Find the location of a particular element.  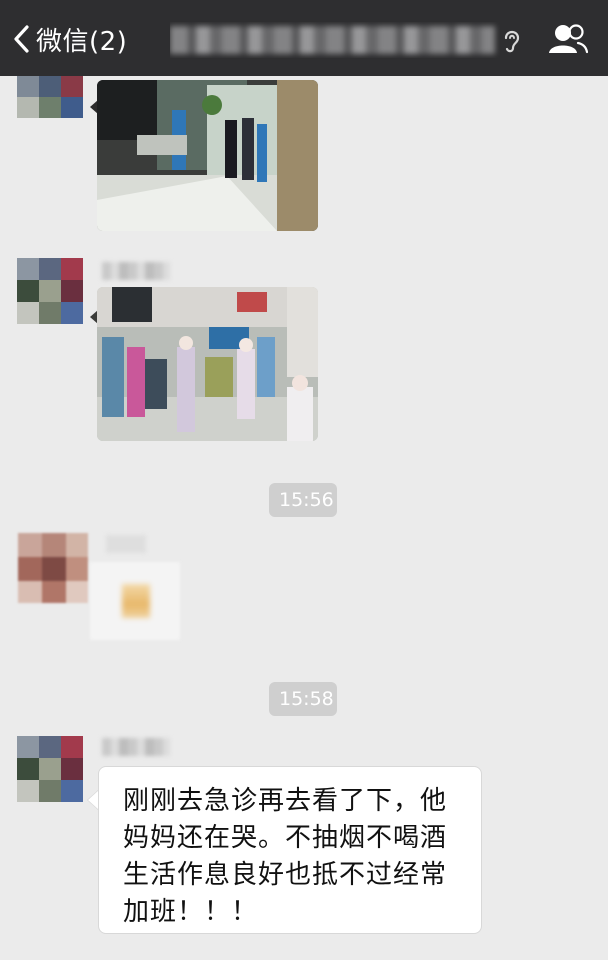

chat-title is located at coordinates (335, 40).